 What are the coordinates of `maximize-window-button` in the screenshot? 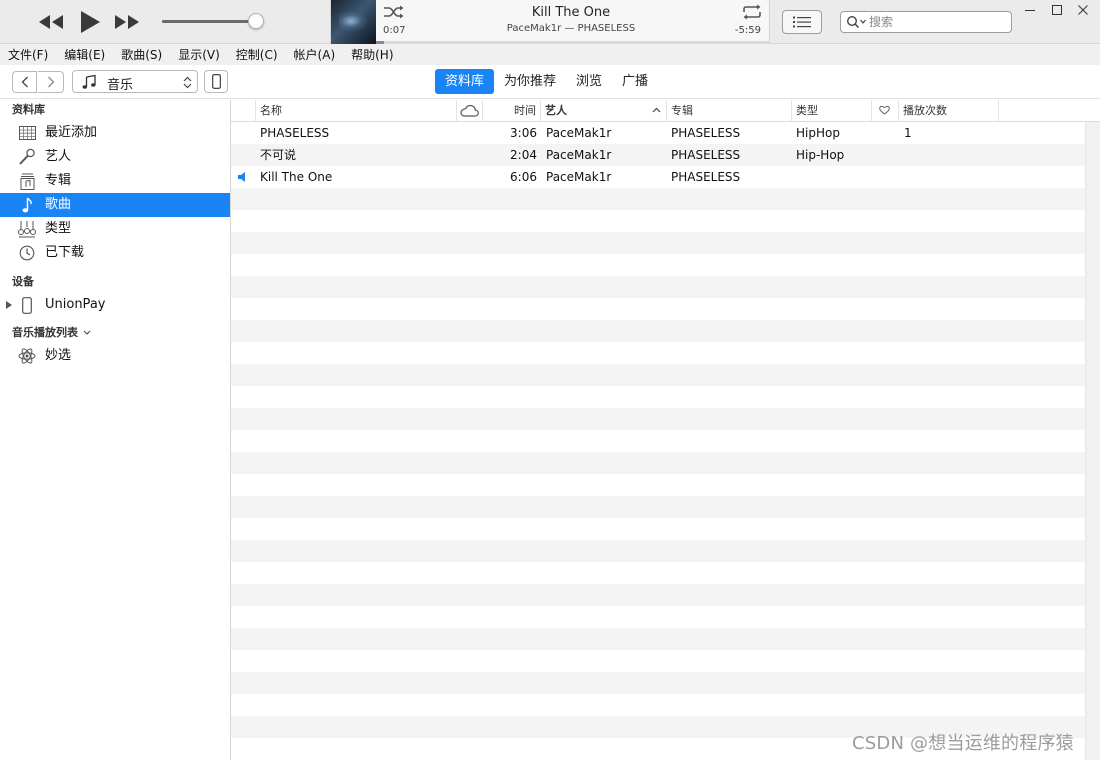 It's located at (1057, 10).